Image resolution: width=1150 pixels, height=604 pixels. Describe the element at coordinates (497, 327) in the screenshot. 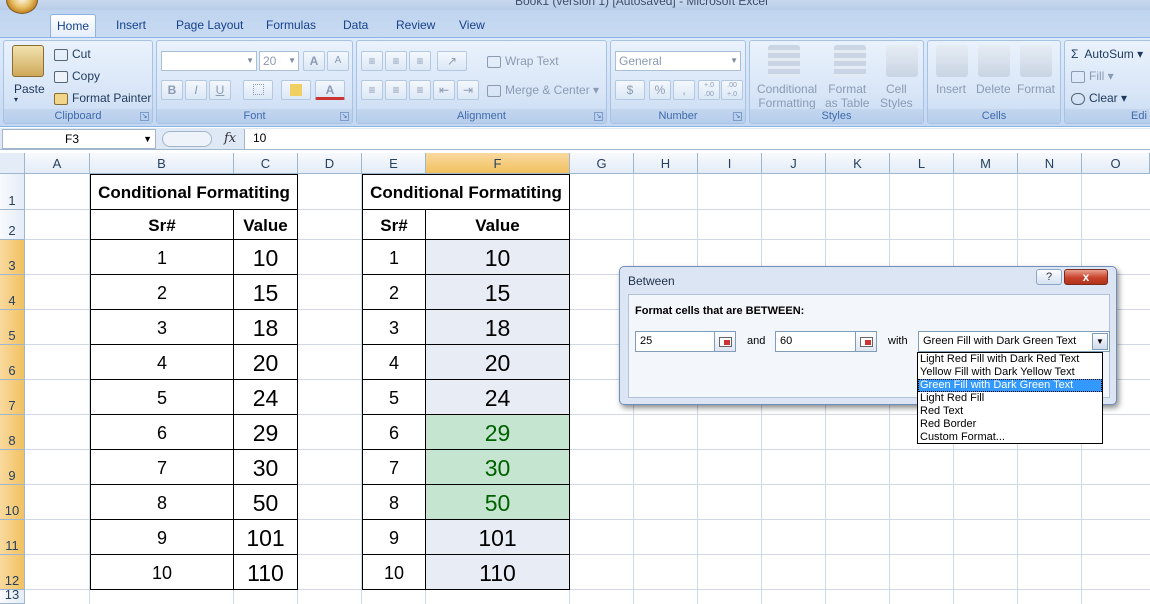

I see `table_right-value-cell: 18` at that location.